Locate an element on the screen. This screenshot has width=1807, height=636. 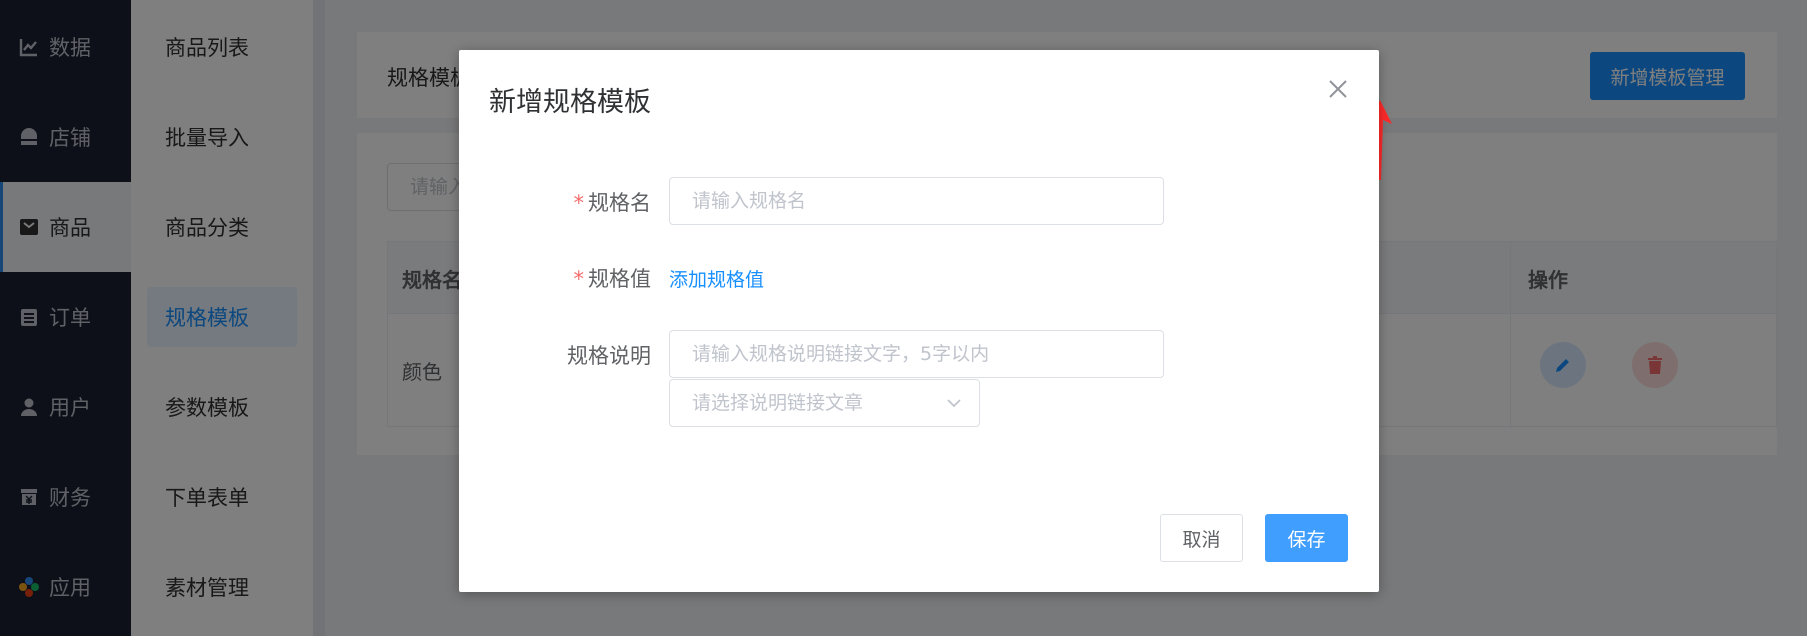
close-icon is located at coordinates (1338, 89).